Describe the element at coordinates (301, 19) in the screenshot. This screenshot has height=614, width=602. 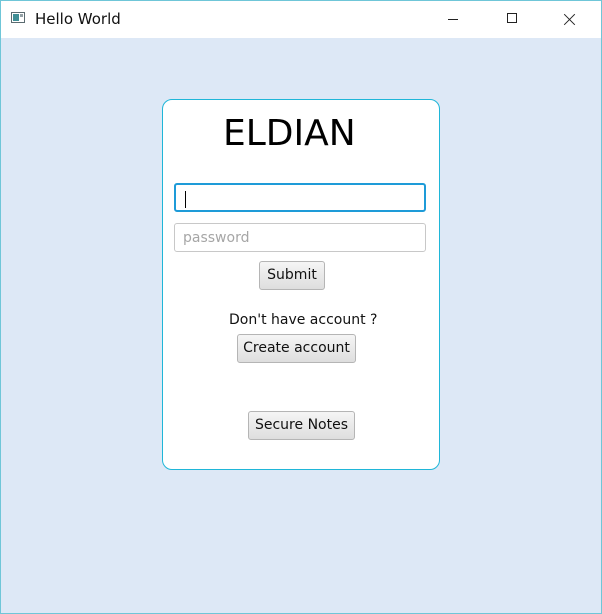
I see `title-bar: Hello World` at that location.